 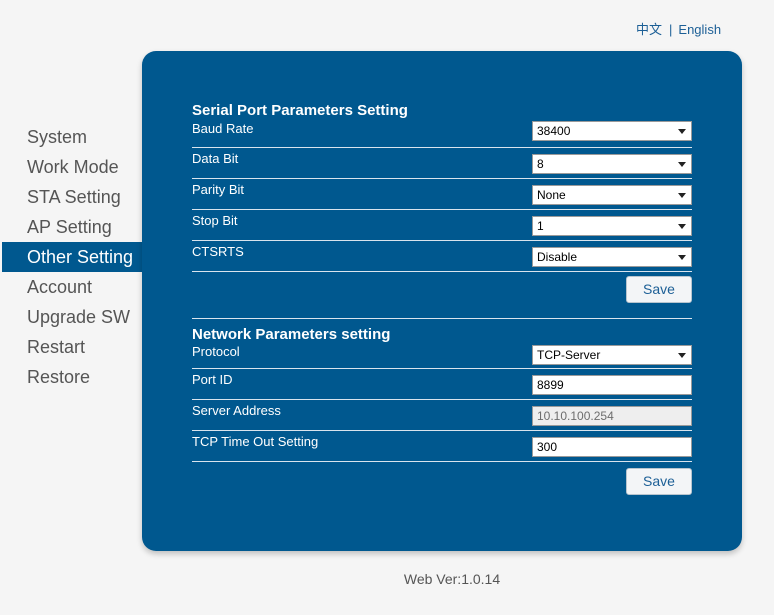 What do you see at coordinates (218, 251) in the screenshot?
I see `ctsrts-label: CTSRTS` at bounding box center [218, 251].